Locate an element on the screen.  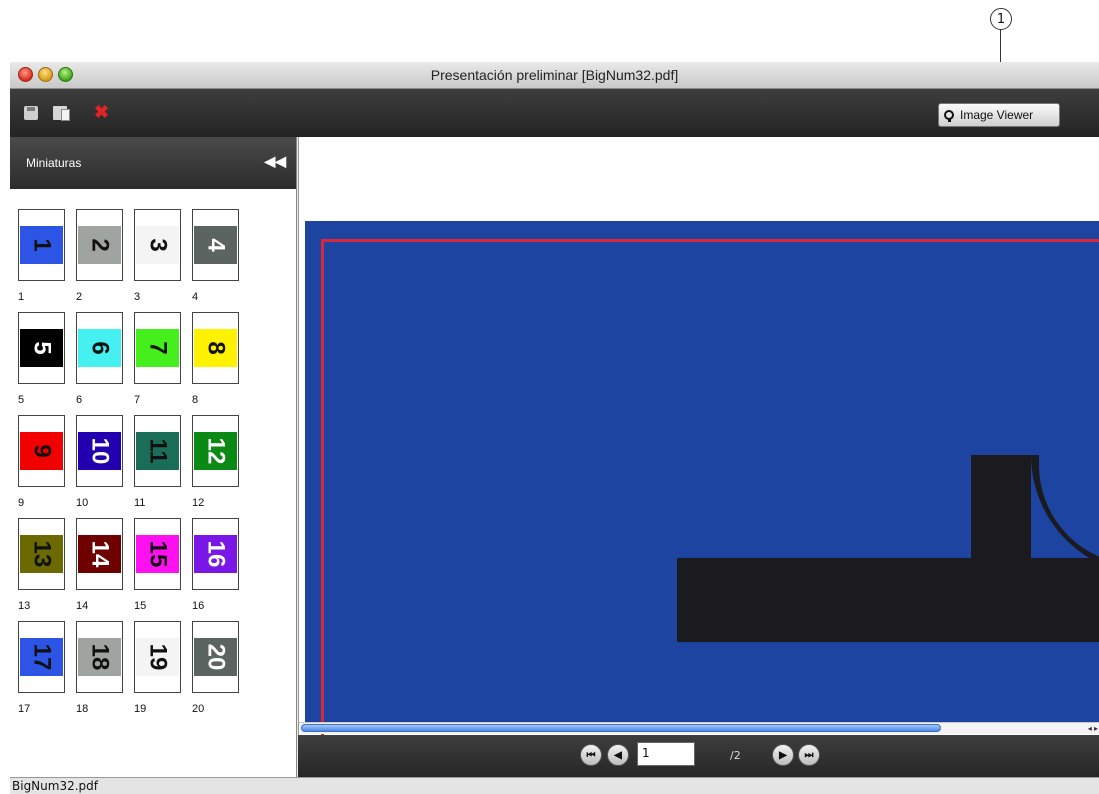
thumbnail: 33 is located at coordinates (157, 256).